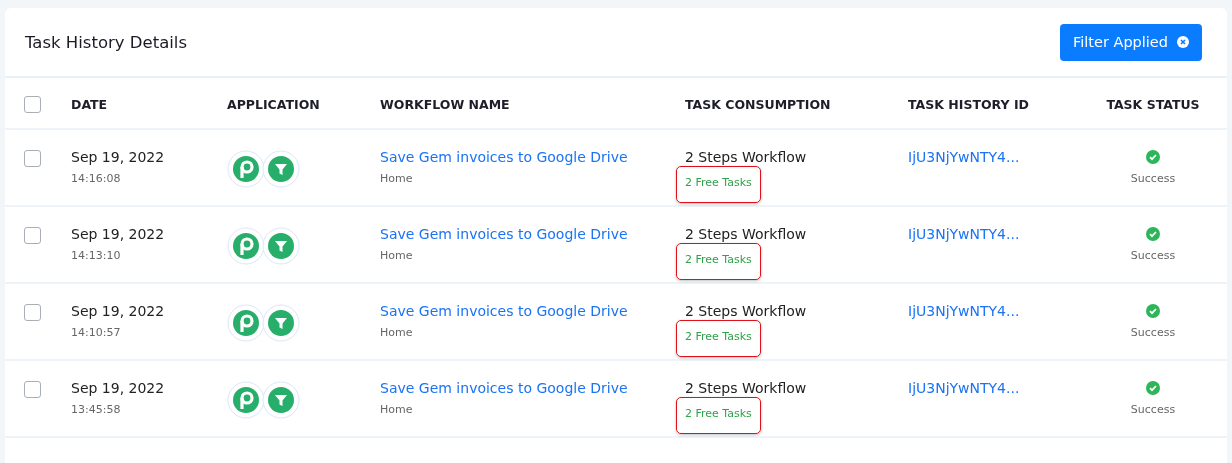  I want to click on column-header: DATE, so click(89, 104).